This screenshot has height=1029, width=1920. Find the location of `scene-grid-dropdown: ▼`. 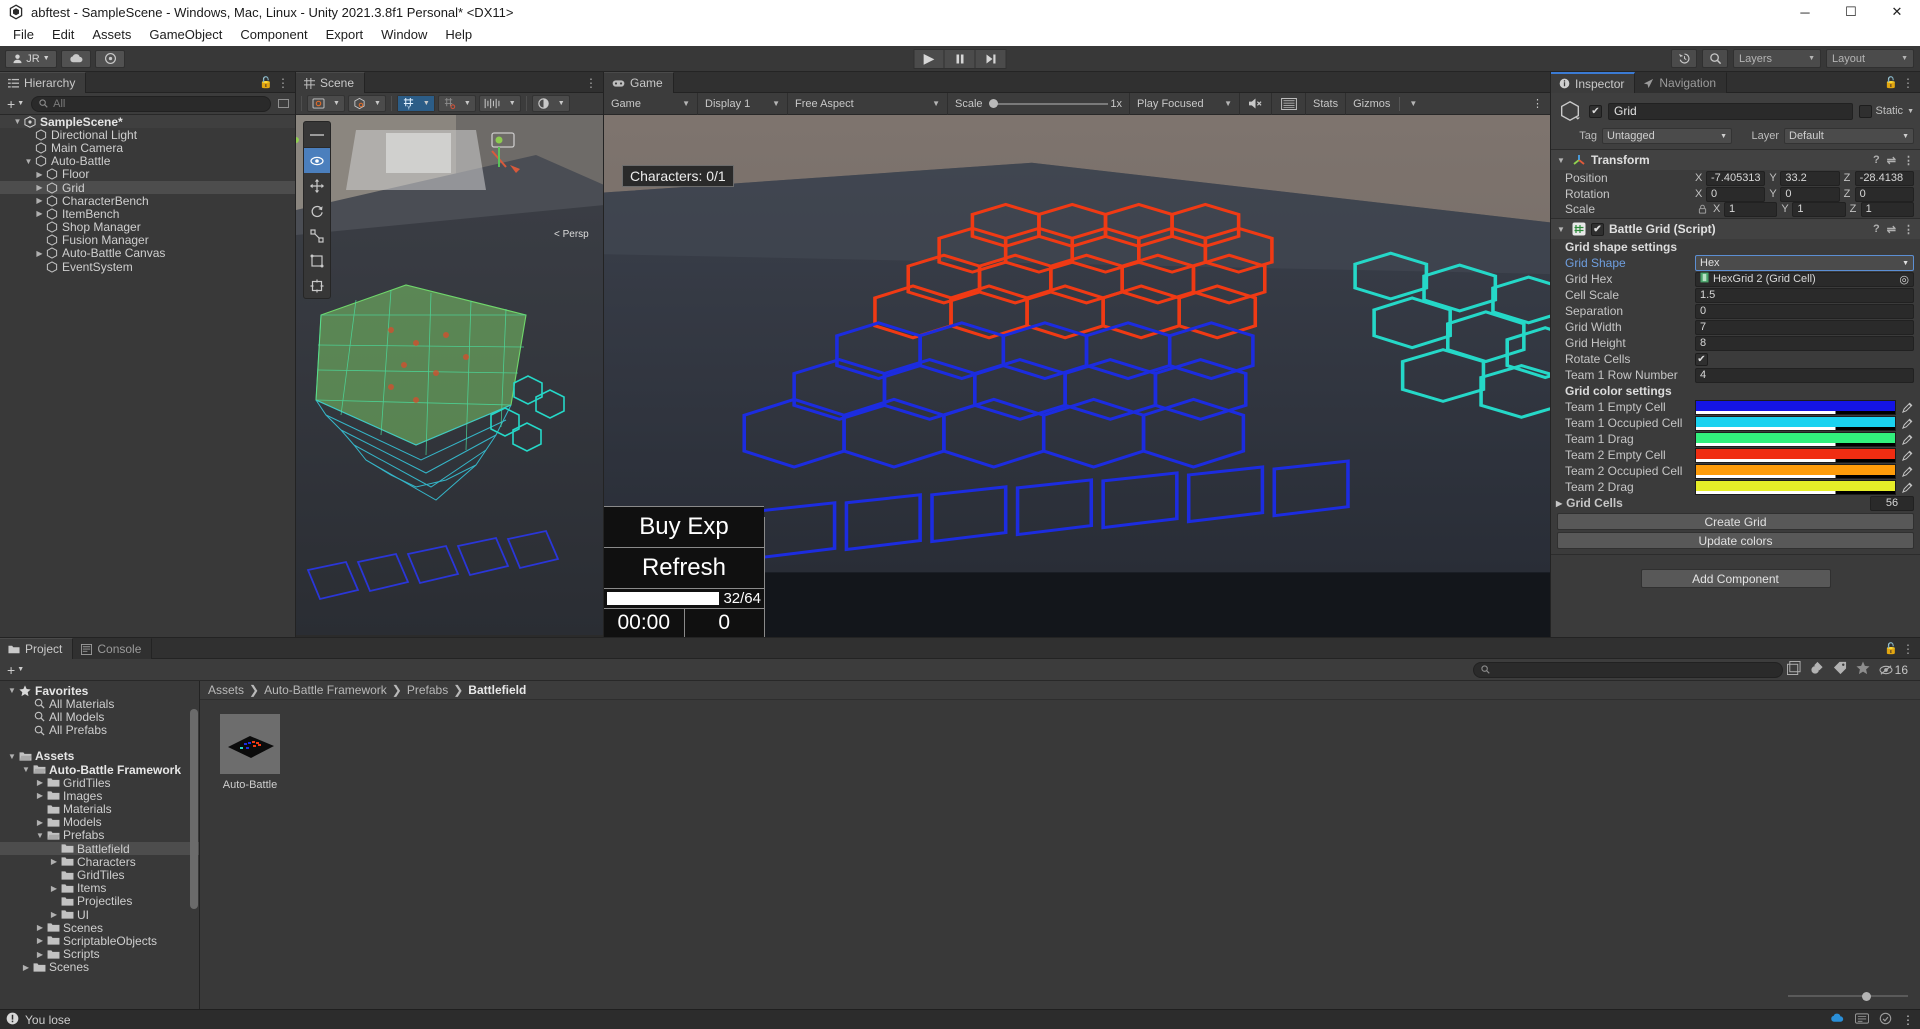

scene-grid-dropdown: ▼ is located at coordinates (426, 103).